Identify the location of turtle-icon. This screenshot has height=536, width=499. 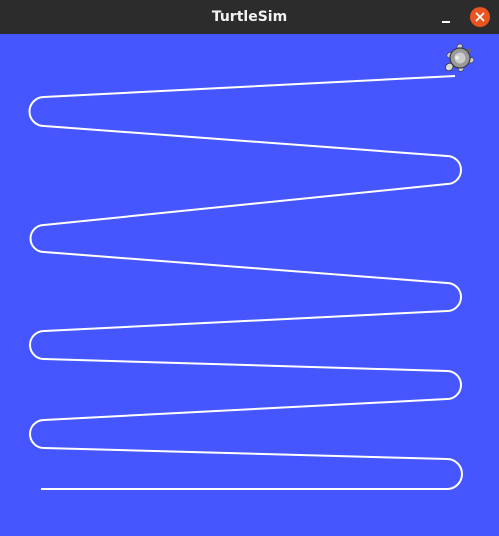
(460, 57).